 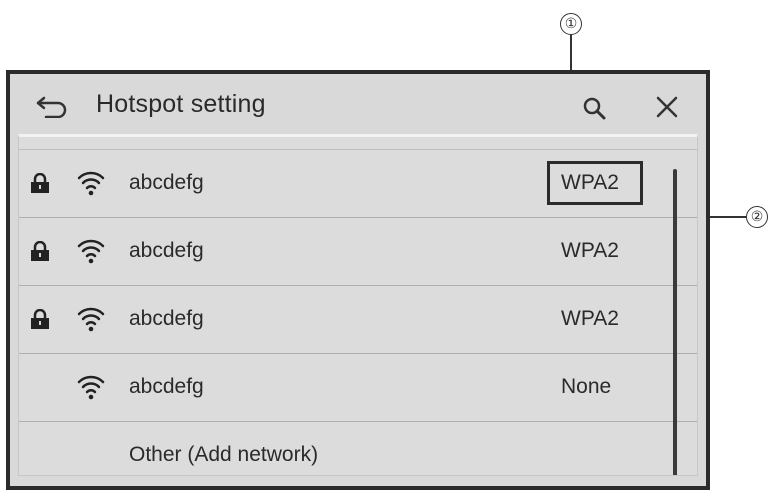 What do you see at coordinates (52, 105) in the screenshot?
I see `back-arrow-icon` at bounding box center [52, 105].